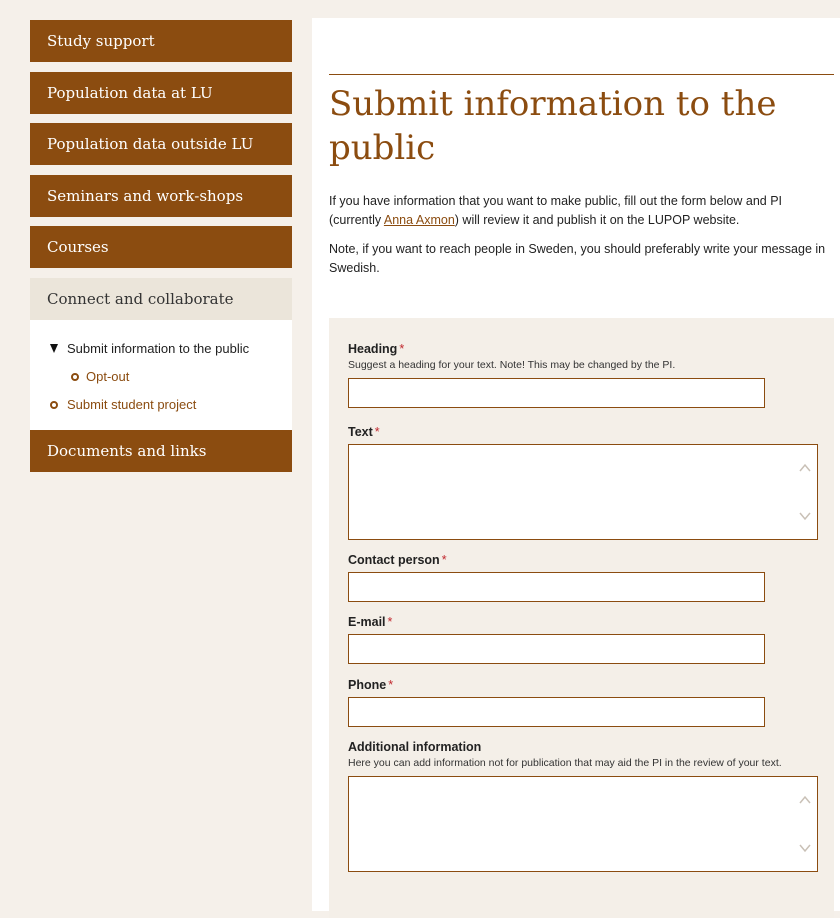 The image size is (840, 918). I want to click on sidebar-item-courses: Courses, so click(161, 247).